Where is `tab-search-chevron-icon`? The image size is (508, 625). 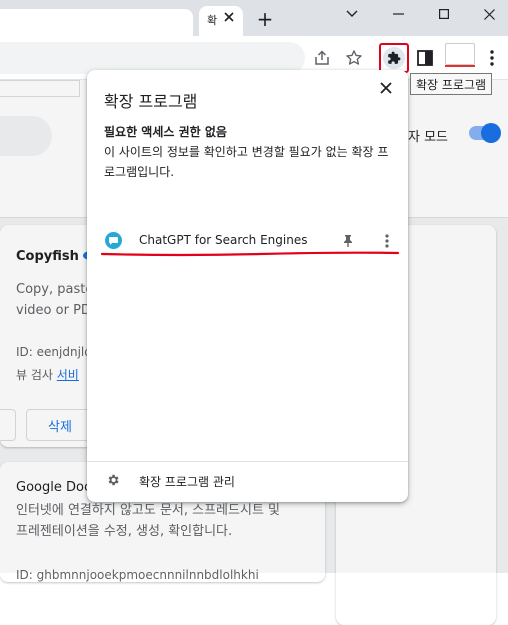
tab-search-chevron-icon is located at coordinates (352, 14).